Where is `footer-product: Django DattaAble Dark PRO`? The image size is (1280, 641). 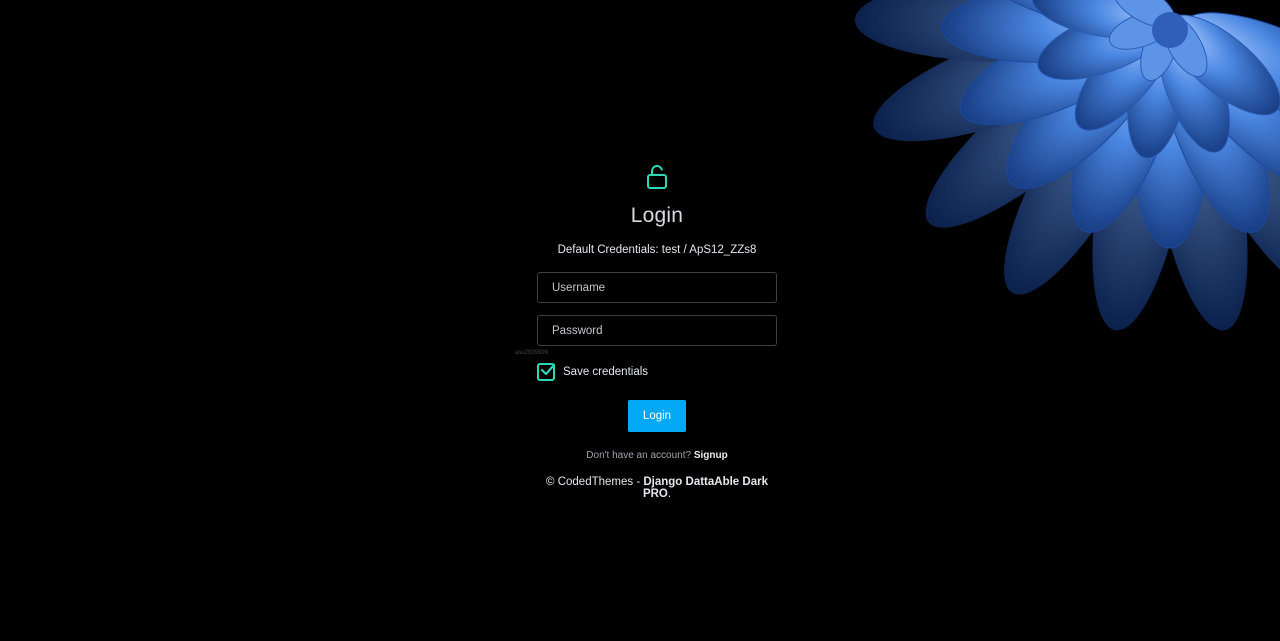
footer-product: Django DattaAble Dark PRO is located at coordinates (705, 488).